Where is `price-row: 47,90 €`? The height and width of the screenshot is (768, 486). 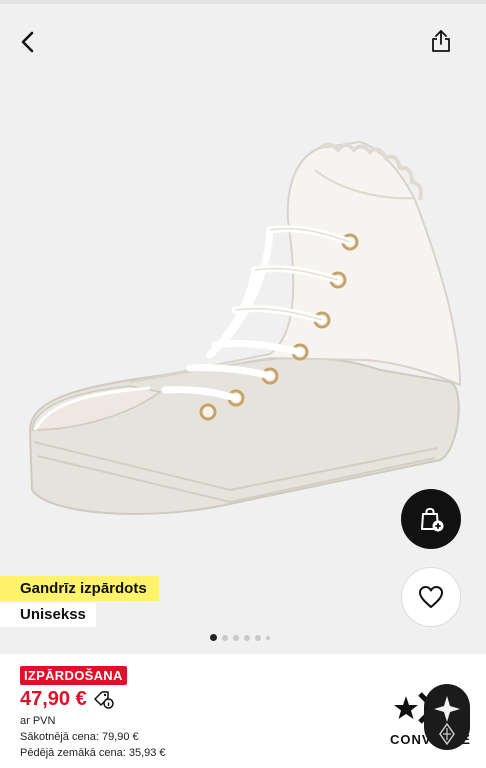
price-row: 47,90 € is located at coordinates (200, 699).